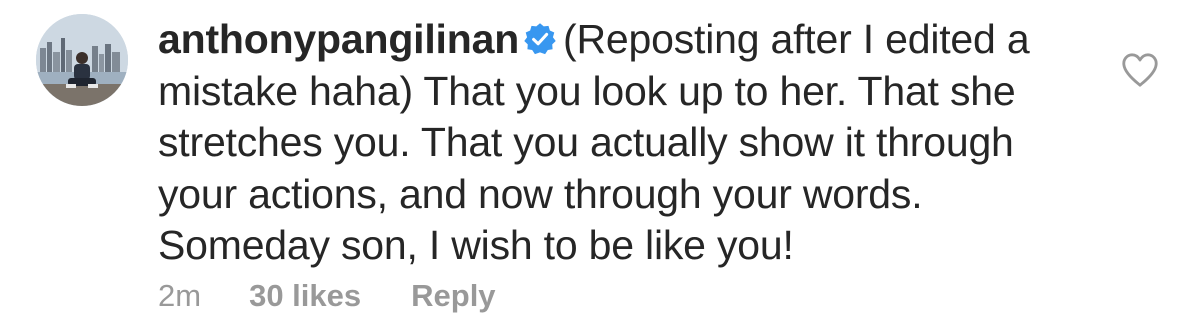 The image size is (1200, 334). Describe the element at coordinates (1140, 70) in the screenshot. I see `heart-outline-icon` at that location.